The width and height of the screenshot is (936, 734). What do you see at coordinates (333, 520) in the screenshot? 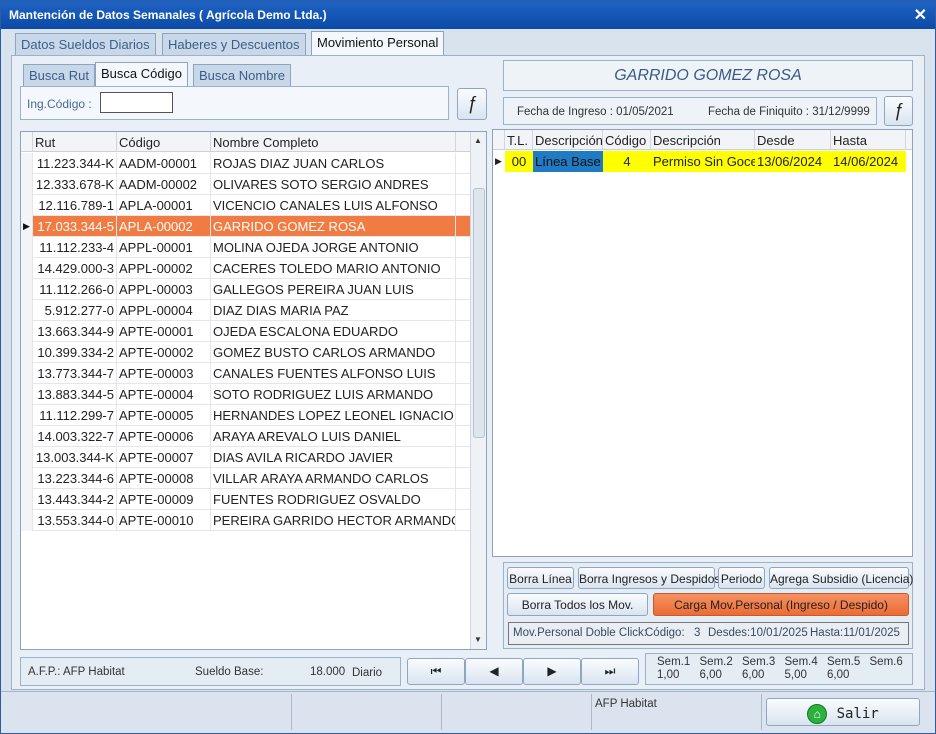
I see `cell-nombre: PEREIRA GARRIDO HECTOR ARMANDO` at bounding box center [333, 520].